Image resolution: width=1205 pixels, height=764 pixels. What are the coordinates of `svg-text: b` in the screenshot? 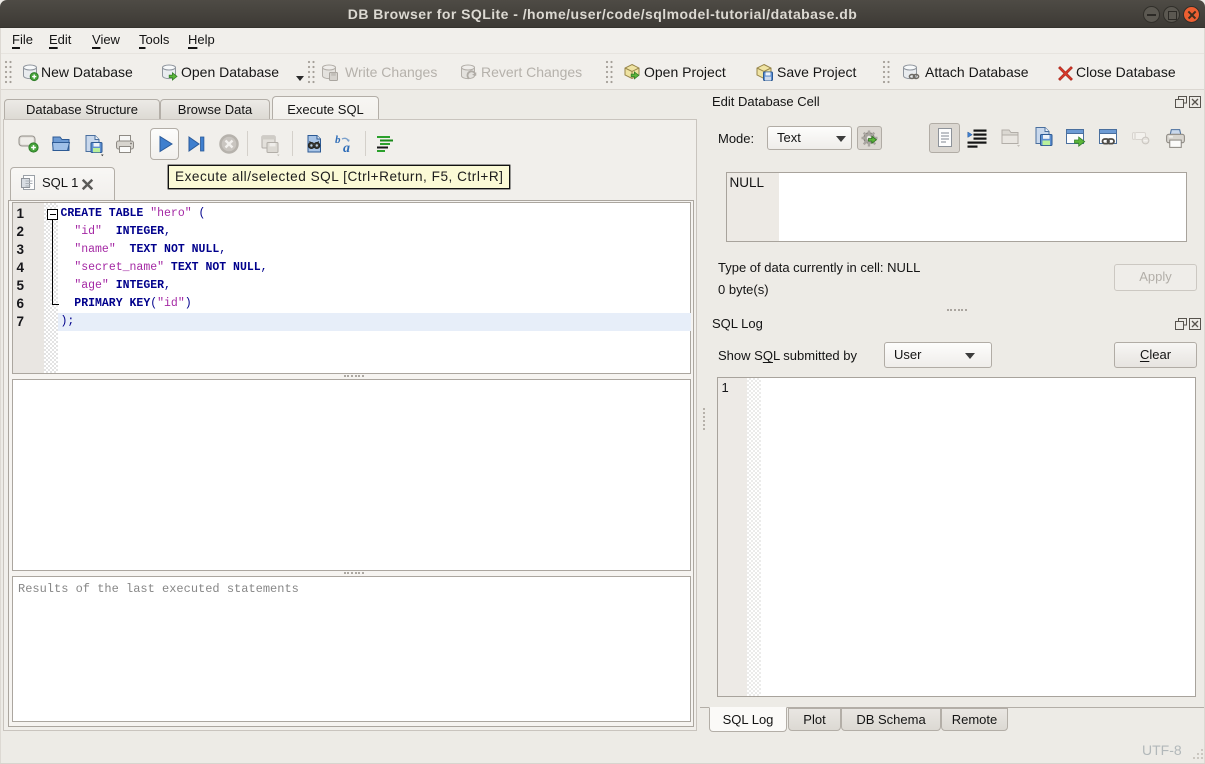 It's located at (338, 140).